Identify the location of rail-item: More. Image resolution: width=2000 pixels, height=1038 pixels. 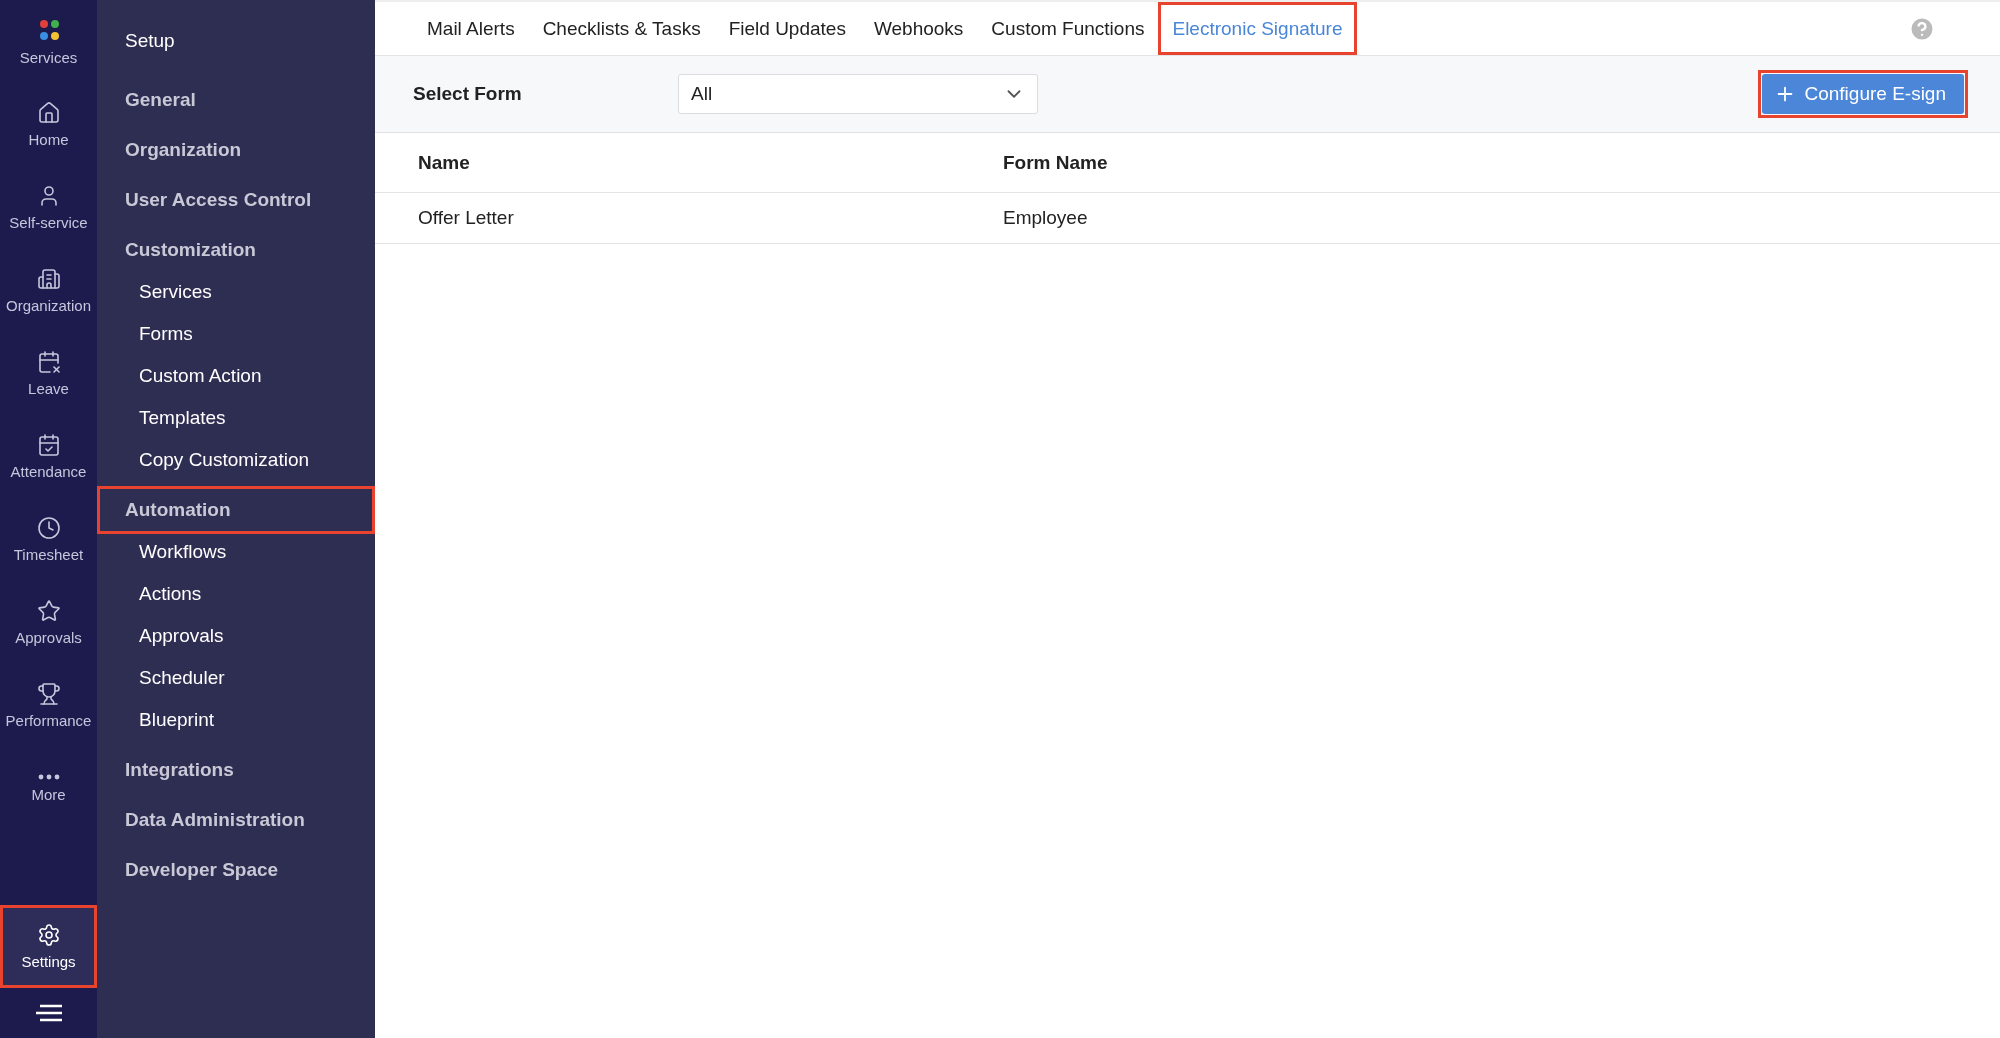
(48, 788).